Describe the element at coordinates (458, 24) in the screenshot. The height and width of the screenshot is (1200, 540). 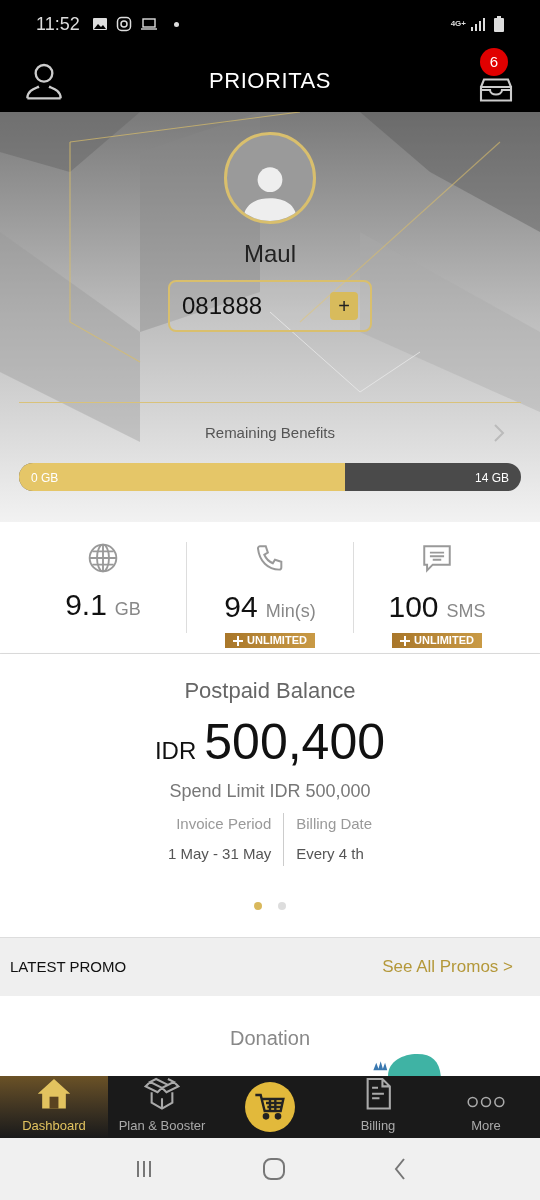
I see `network-label: 4G+` at that location.